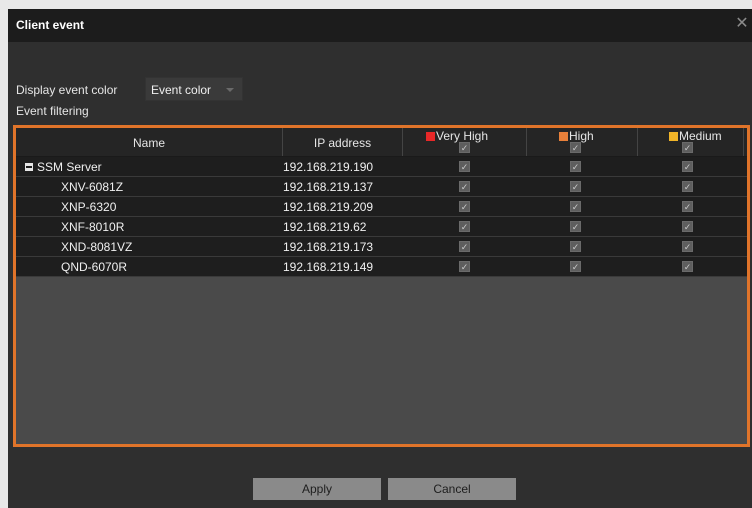 The image size is (752, 508). I want to click on table-row: QND-6070R 192.168.219.149 ✓ ✓ ✓, so click(381, 267).